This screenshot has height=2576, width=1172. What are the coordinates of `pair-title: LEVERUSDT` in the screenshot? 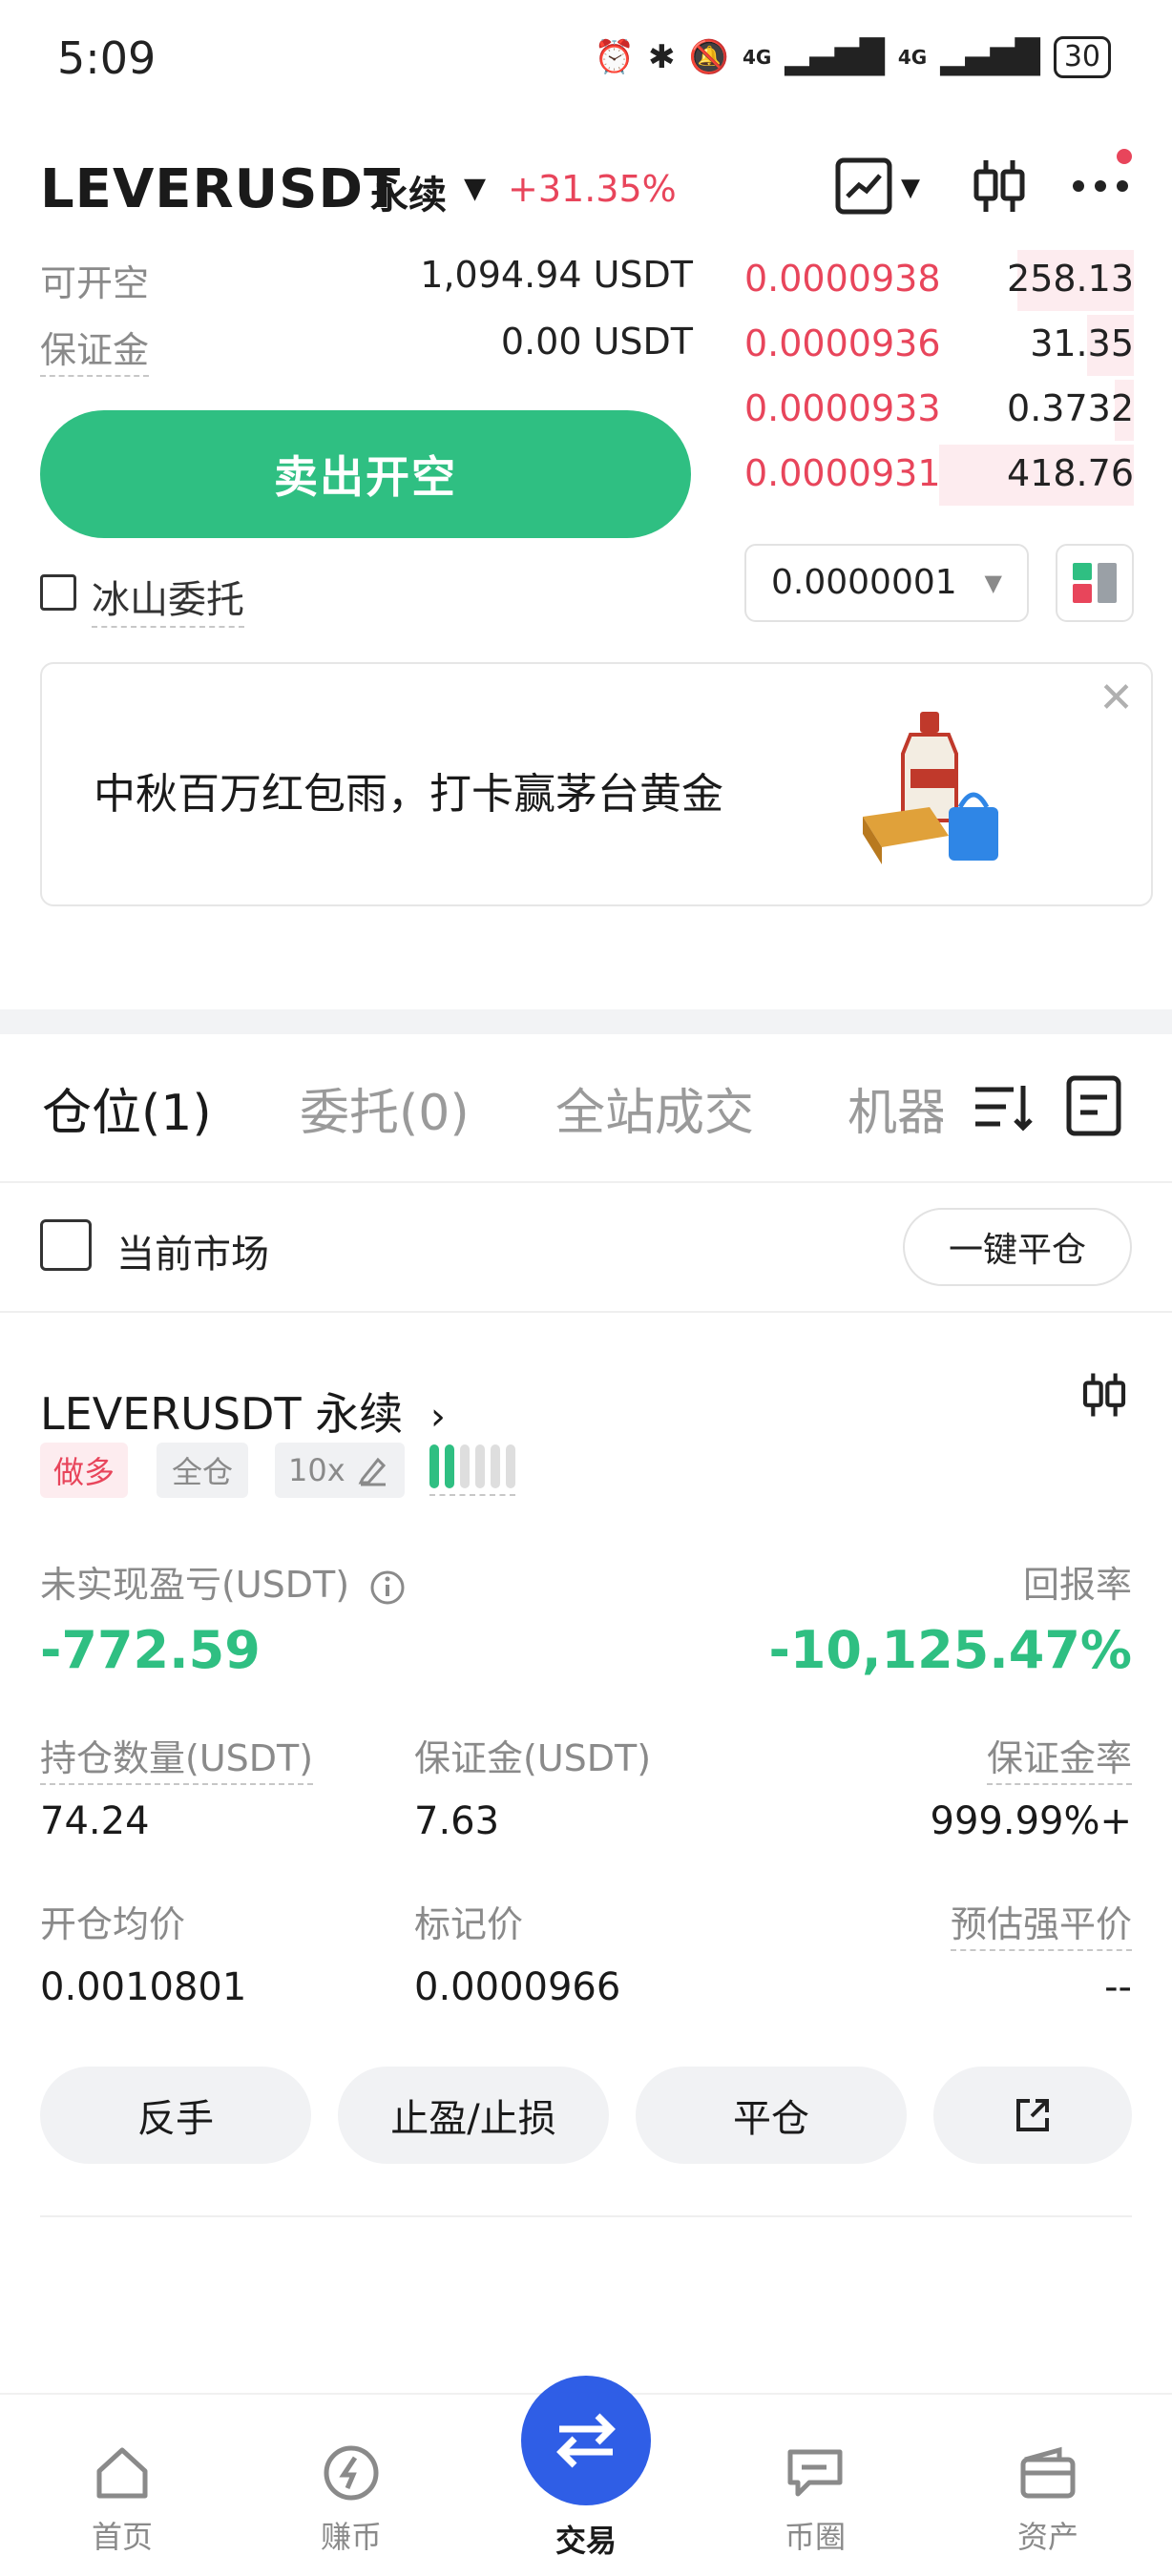 It's located at (220, 189).